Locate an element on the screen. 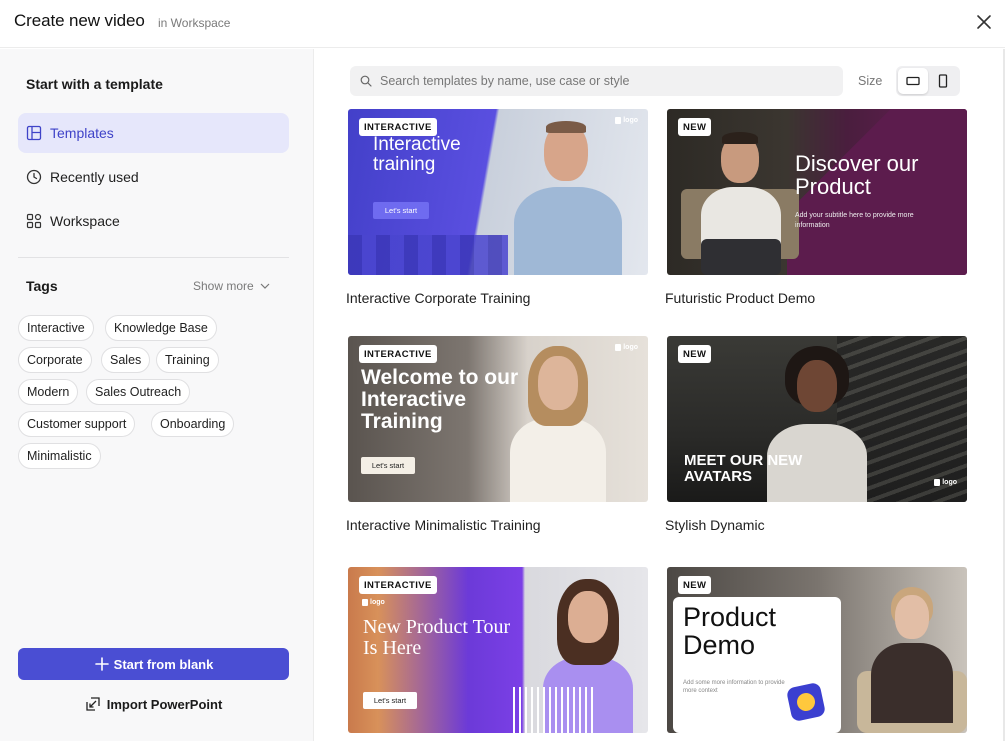 The height and width of the screenshot is (741, 1005). template-title: Futuristic Product Demo is located at coordinates (740, 298).